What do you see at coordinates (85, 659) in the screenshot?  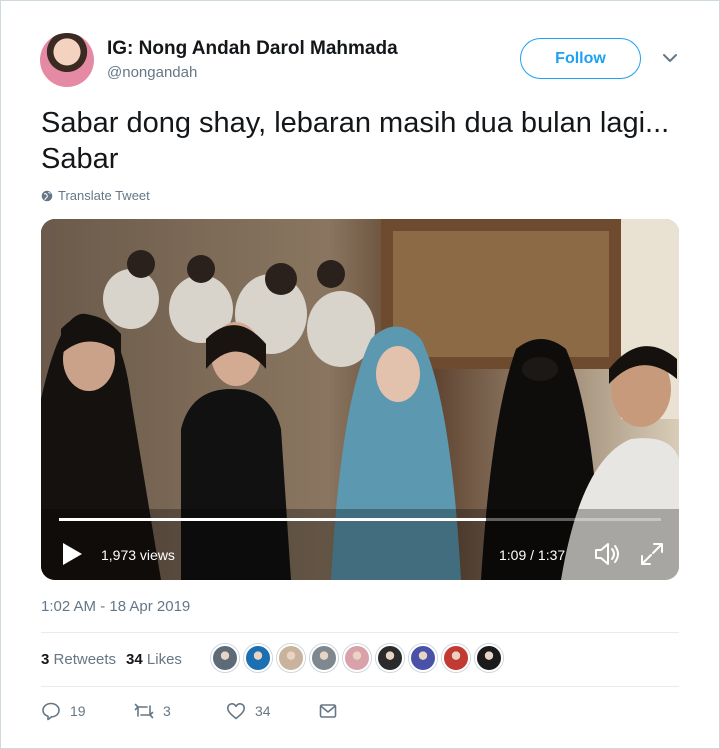 I see `retweets-label: Retweets` at bounding box center [85, 659].